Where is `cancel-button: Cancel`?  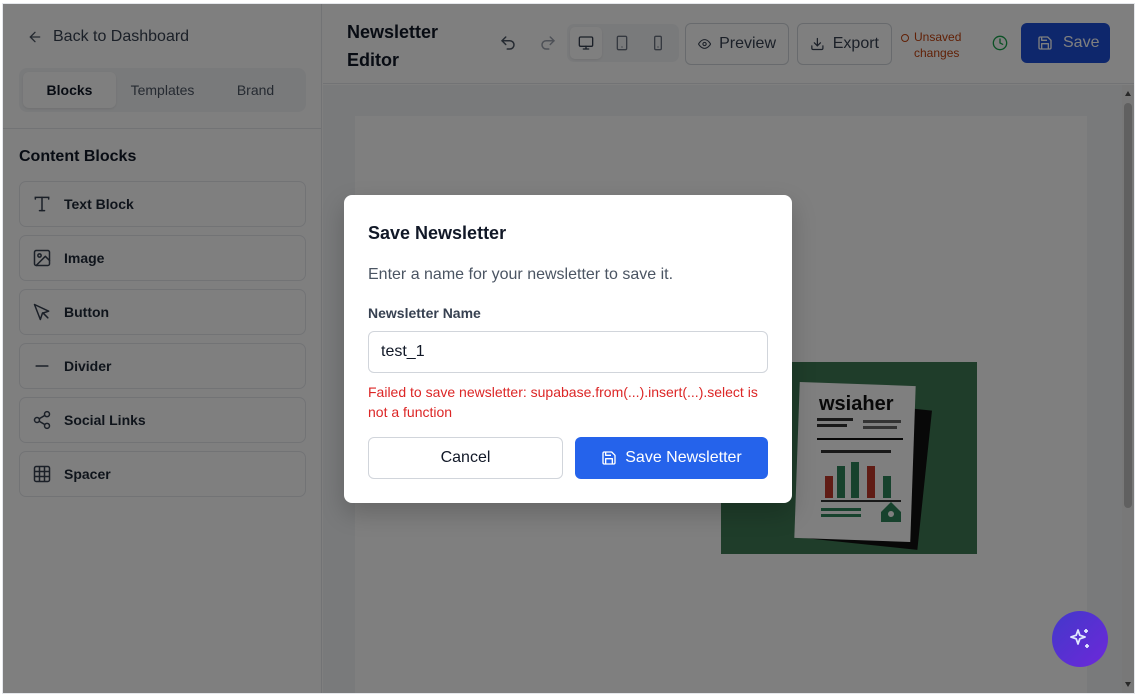 cancel-button: Cancel is located at coordinates (465, 458).